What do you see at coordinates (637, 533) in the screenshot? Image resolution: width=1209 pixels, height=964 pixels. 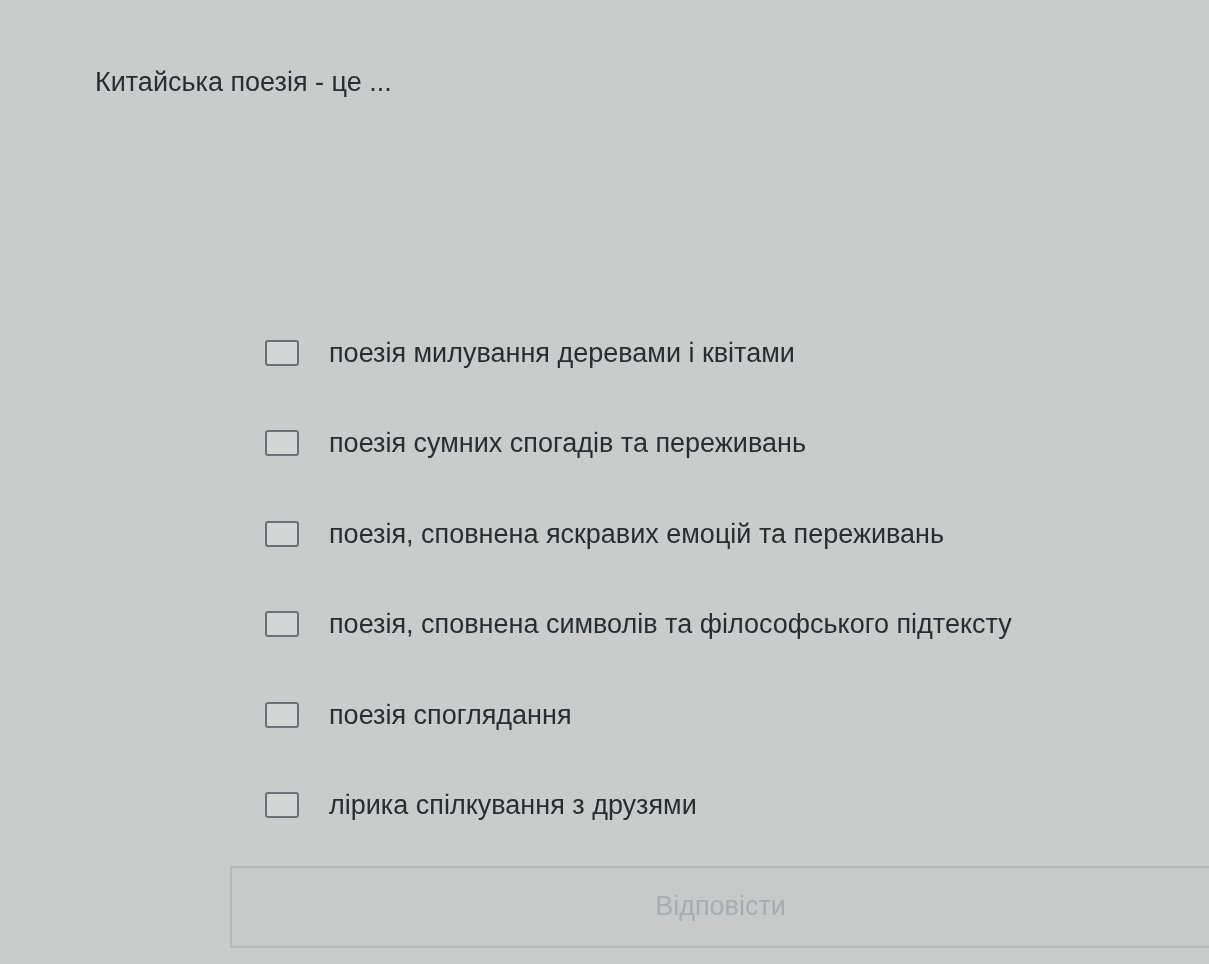 I see `option-label: поезія, сповнена яскравих емоцій та переживань` at bounding box center [637, 533].